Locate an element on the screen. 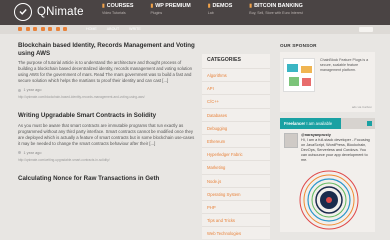  nav-item-courses: ▮ COURSES Video Tutorials is located at coordinates (117, 9).